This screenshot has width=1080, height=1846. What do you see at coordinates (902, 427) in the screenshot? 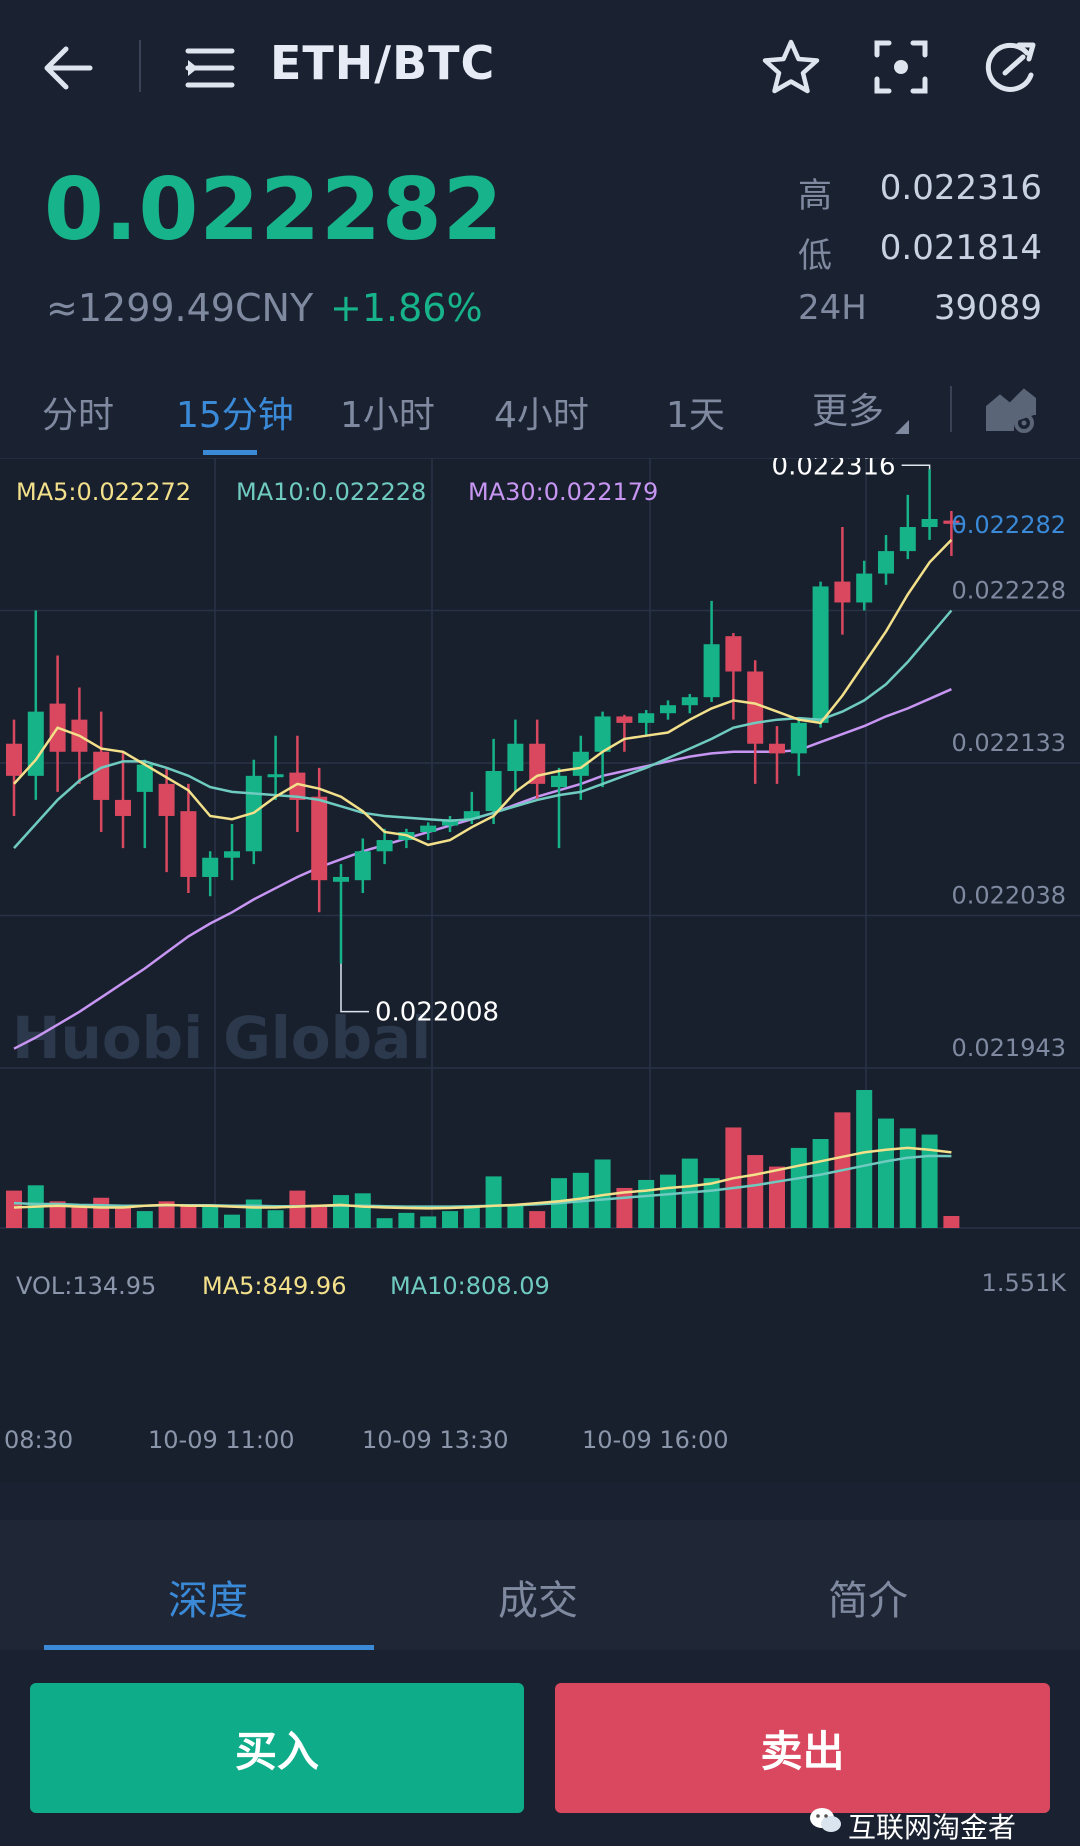
I see `caret-down-icon` at bounding box center [902, 427].